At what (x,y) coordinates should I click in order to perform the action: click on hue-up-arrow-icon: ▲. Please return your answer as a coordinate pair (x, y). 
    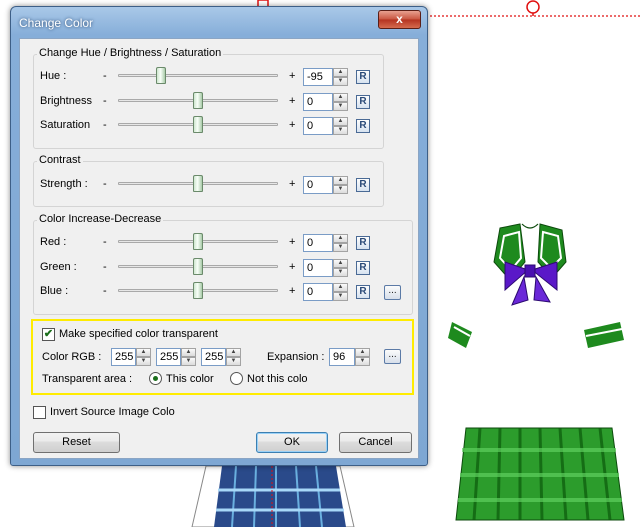
    Looking at the image, I should click on (340, 72).